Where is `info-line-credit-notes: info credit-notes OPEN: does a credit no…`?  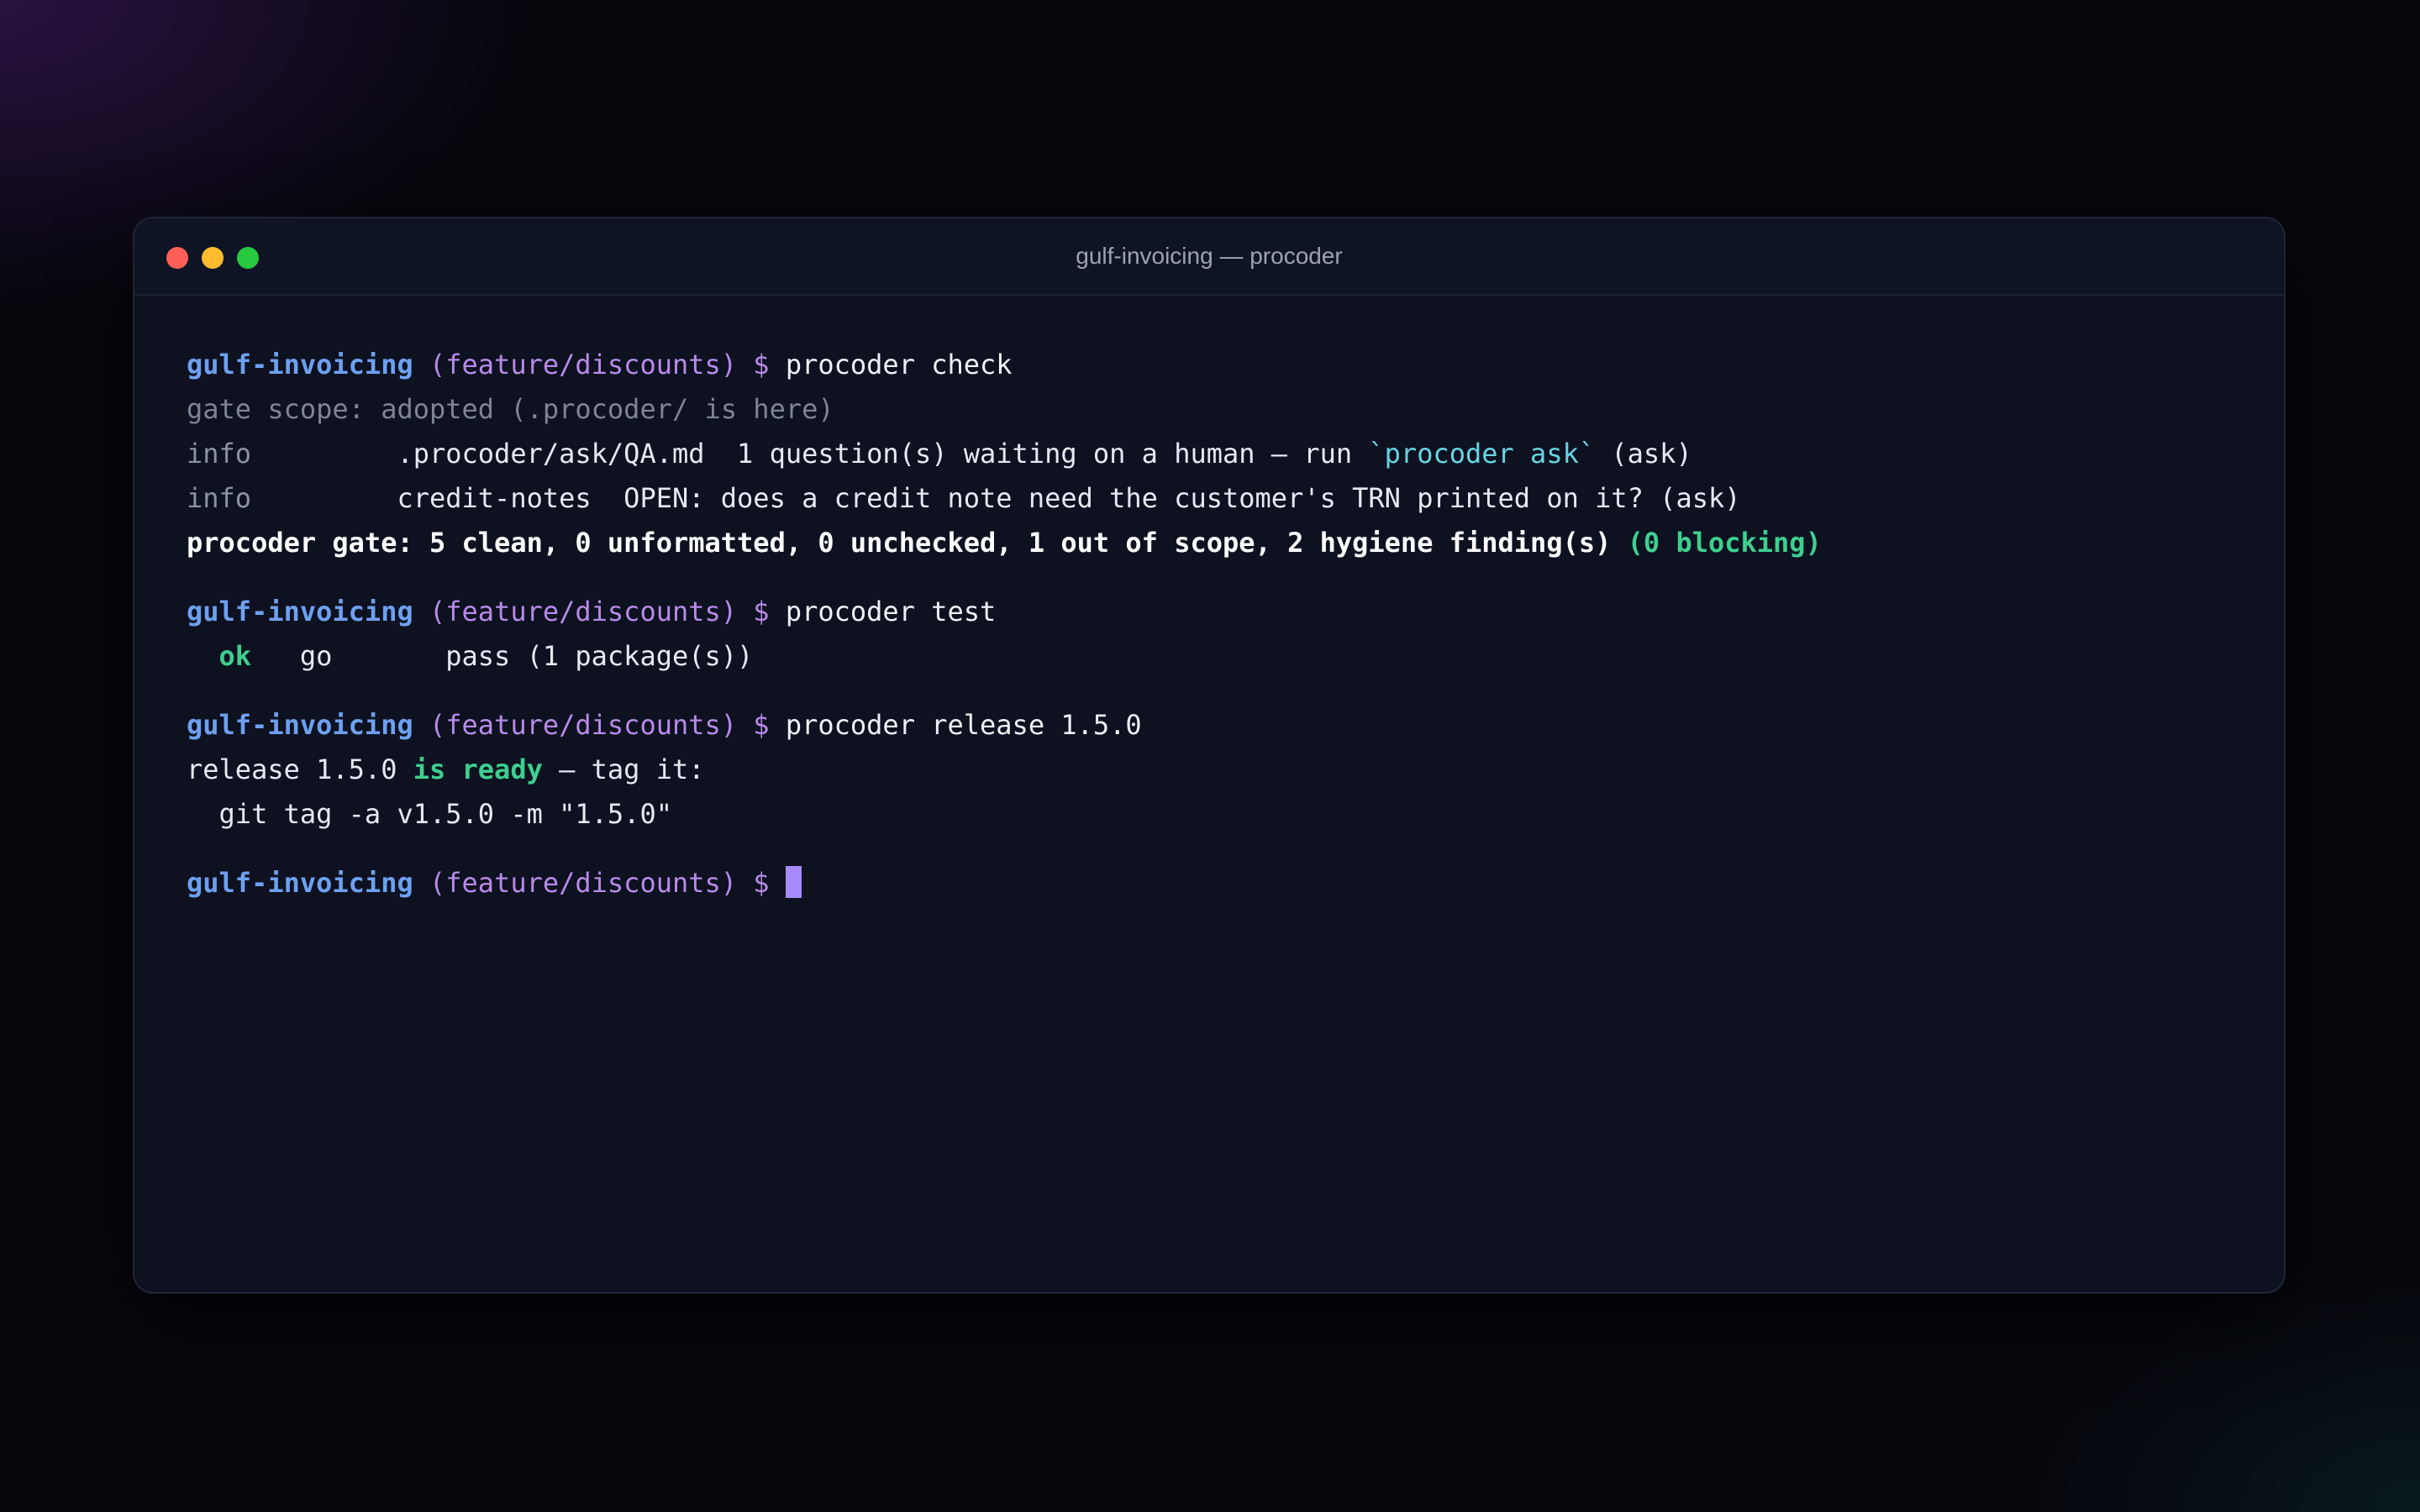 info-line-credit-notes: info credit-notes OPEN: does a credit no… is located at coordinates (1218, 498).